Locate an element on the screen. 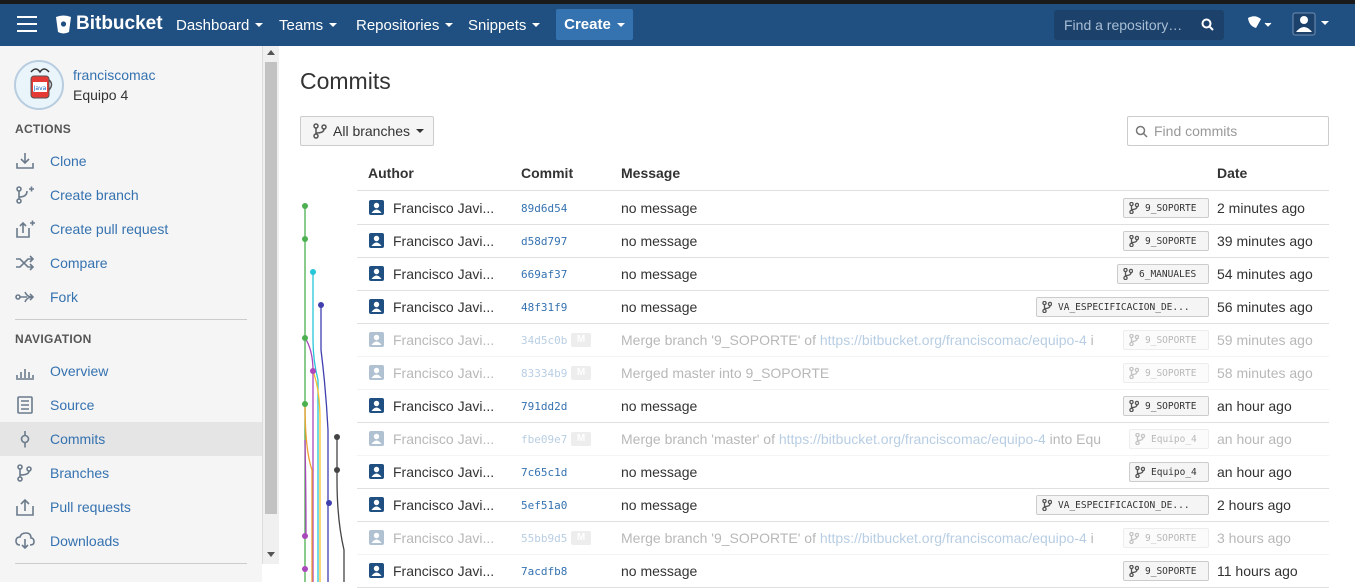 The width and height of the screenshot is (1355, 588). commit-hash-link: 791dd2d is located at coordinates (544, 406).